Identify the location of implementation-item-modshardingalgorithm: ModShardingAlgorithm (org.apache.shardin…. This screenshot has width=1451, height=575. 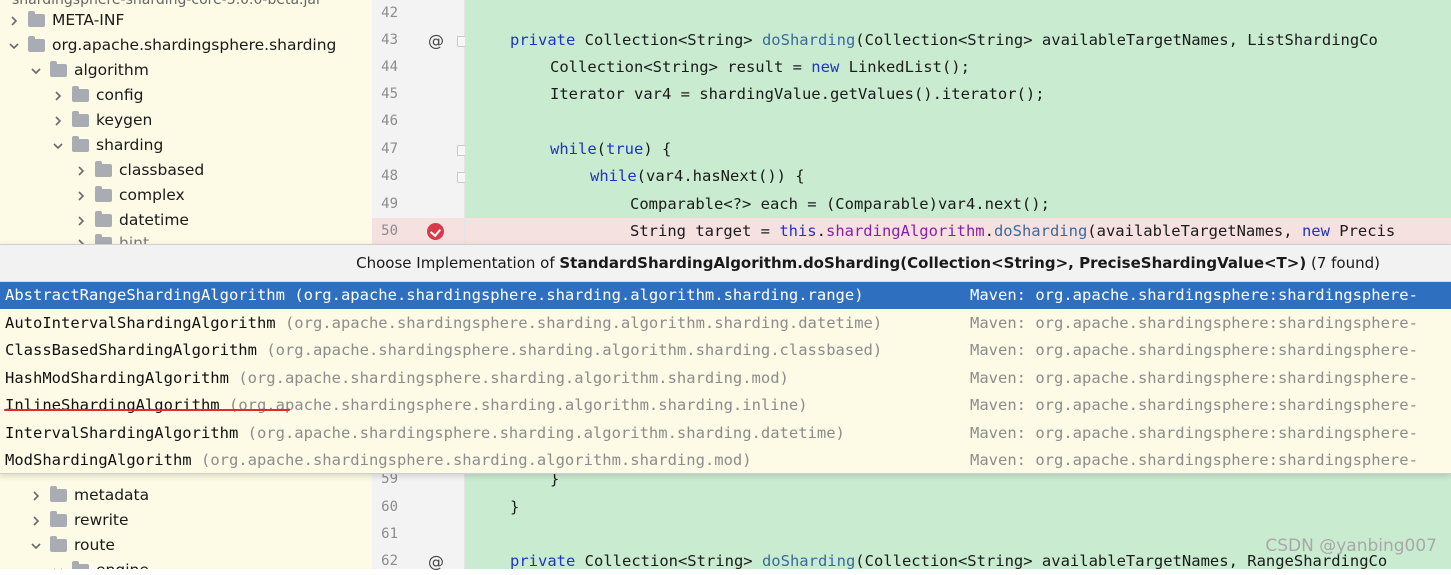
(725, 460).